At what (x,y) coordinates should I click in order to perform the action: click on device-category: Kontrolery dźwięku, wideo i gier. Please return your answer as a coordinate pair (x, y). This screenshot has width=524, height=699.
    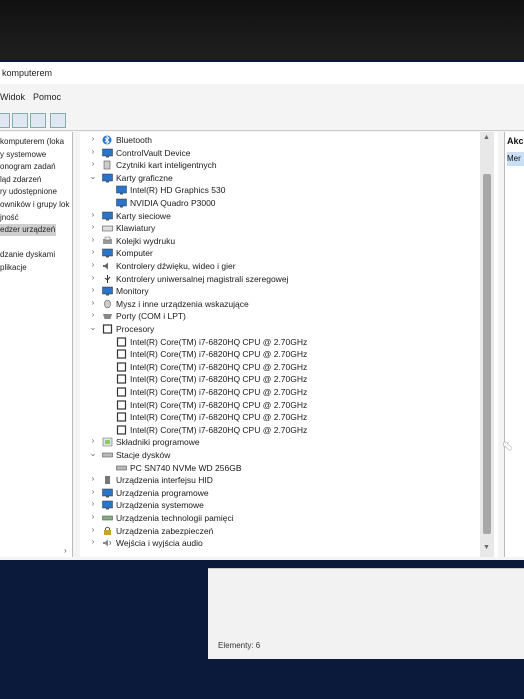
    Looking at the image, I should click on (176, 266).